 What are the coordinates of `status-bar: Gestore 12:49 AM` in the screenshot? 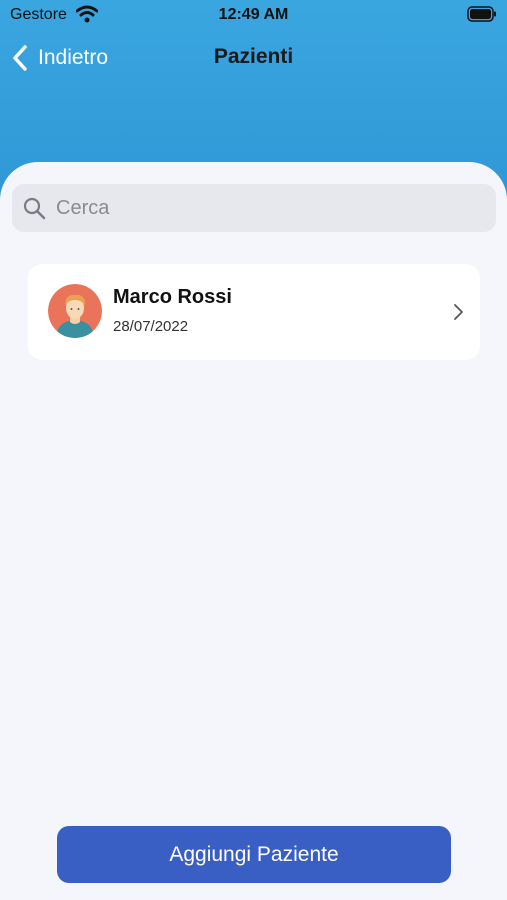 It's located at (253, 15).